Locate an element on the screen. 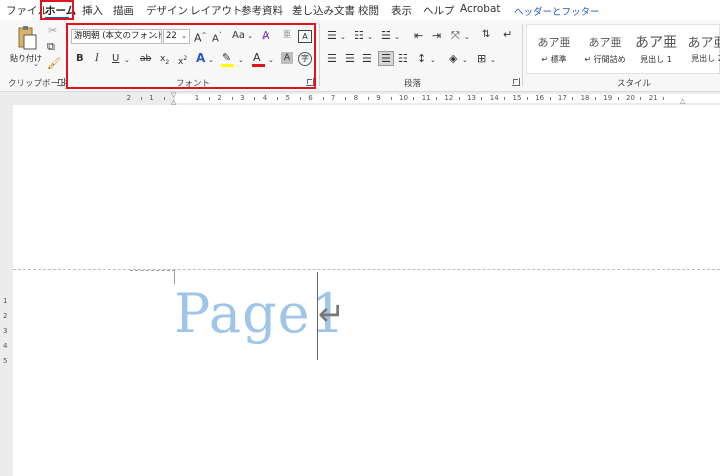 The height and width of the screenshot is (476, 720). tab-insert: 挿入 is located at coordinates (92, 10).